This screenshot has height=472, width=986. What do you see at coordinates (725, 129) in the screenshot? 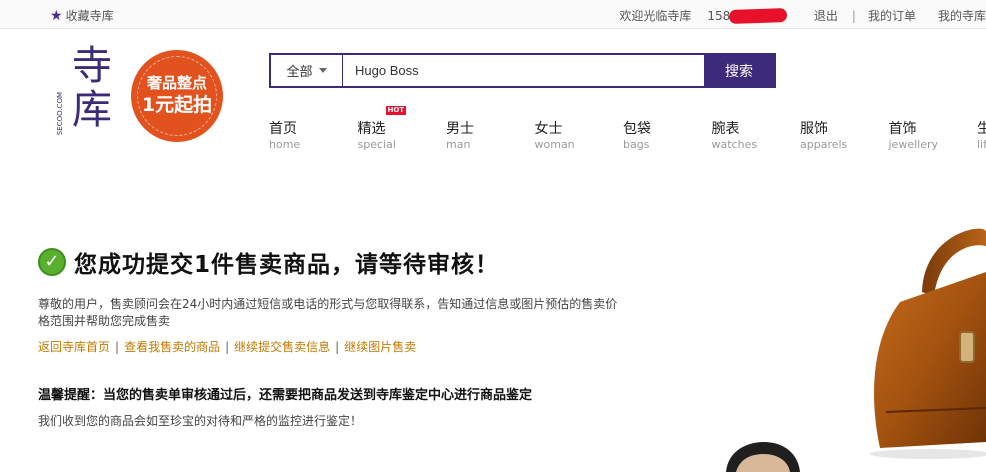
I see `nav-label: 腕表` at bounding box center [725, 129].